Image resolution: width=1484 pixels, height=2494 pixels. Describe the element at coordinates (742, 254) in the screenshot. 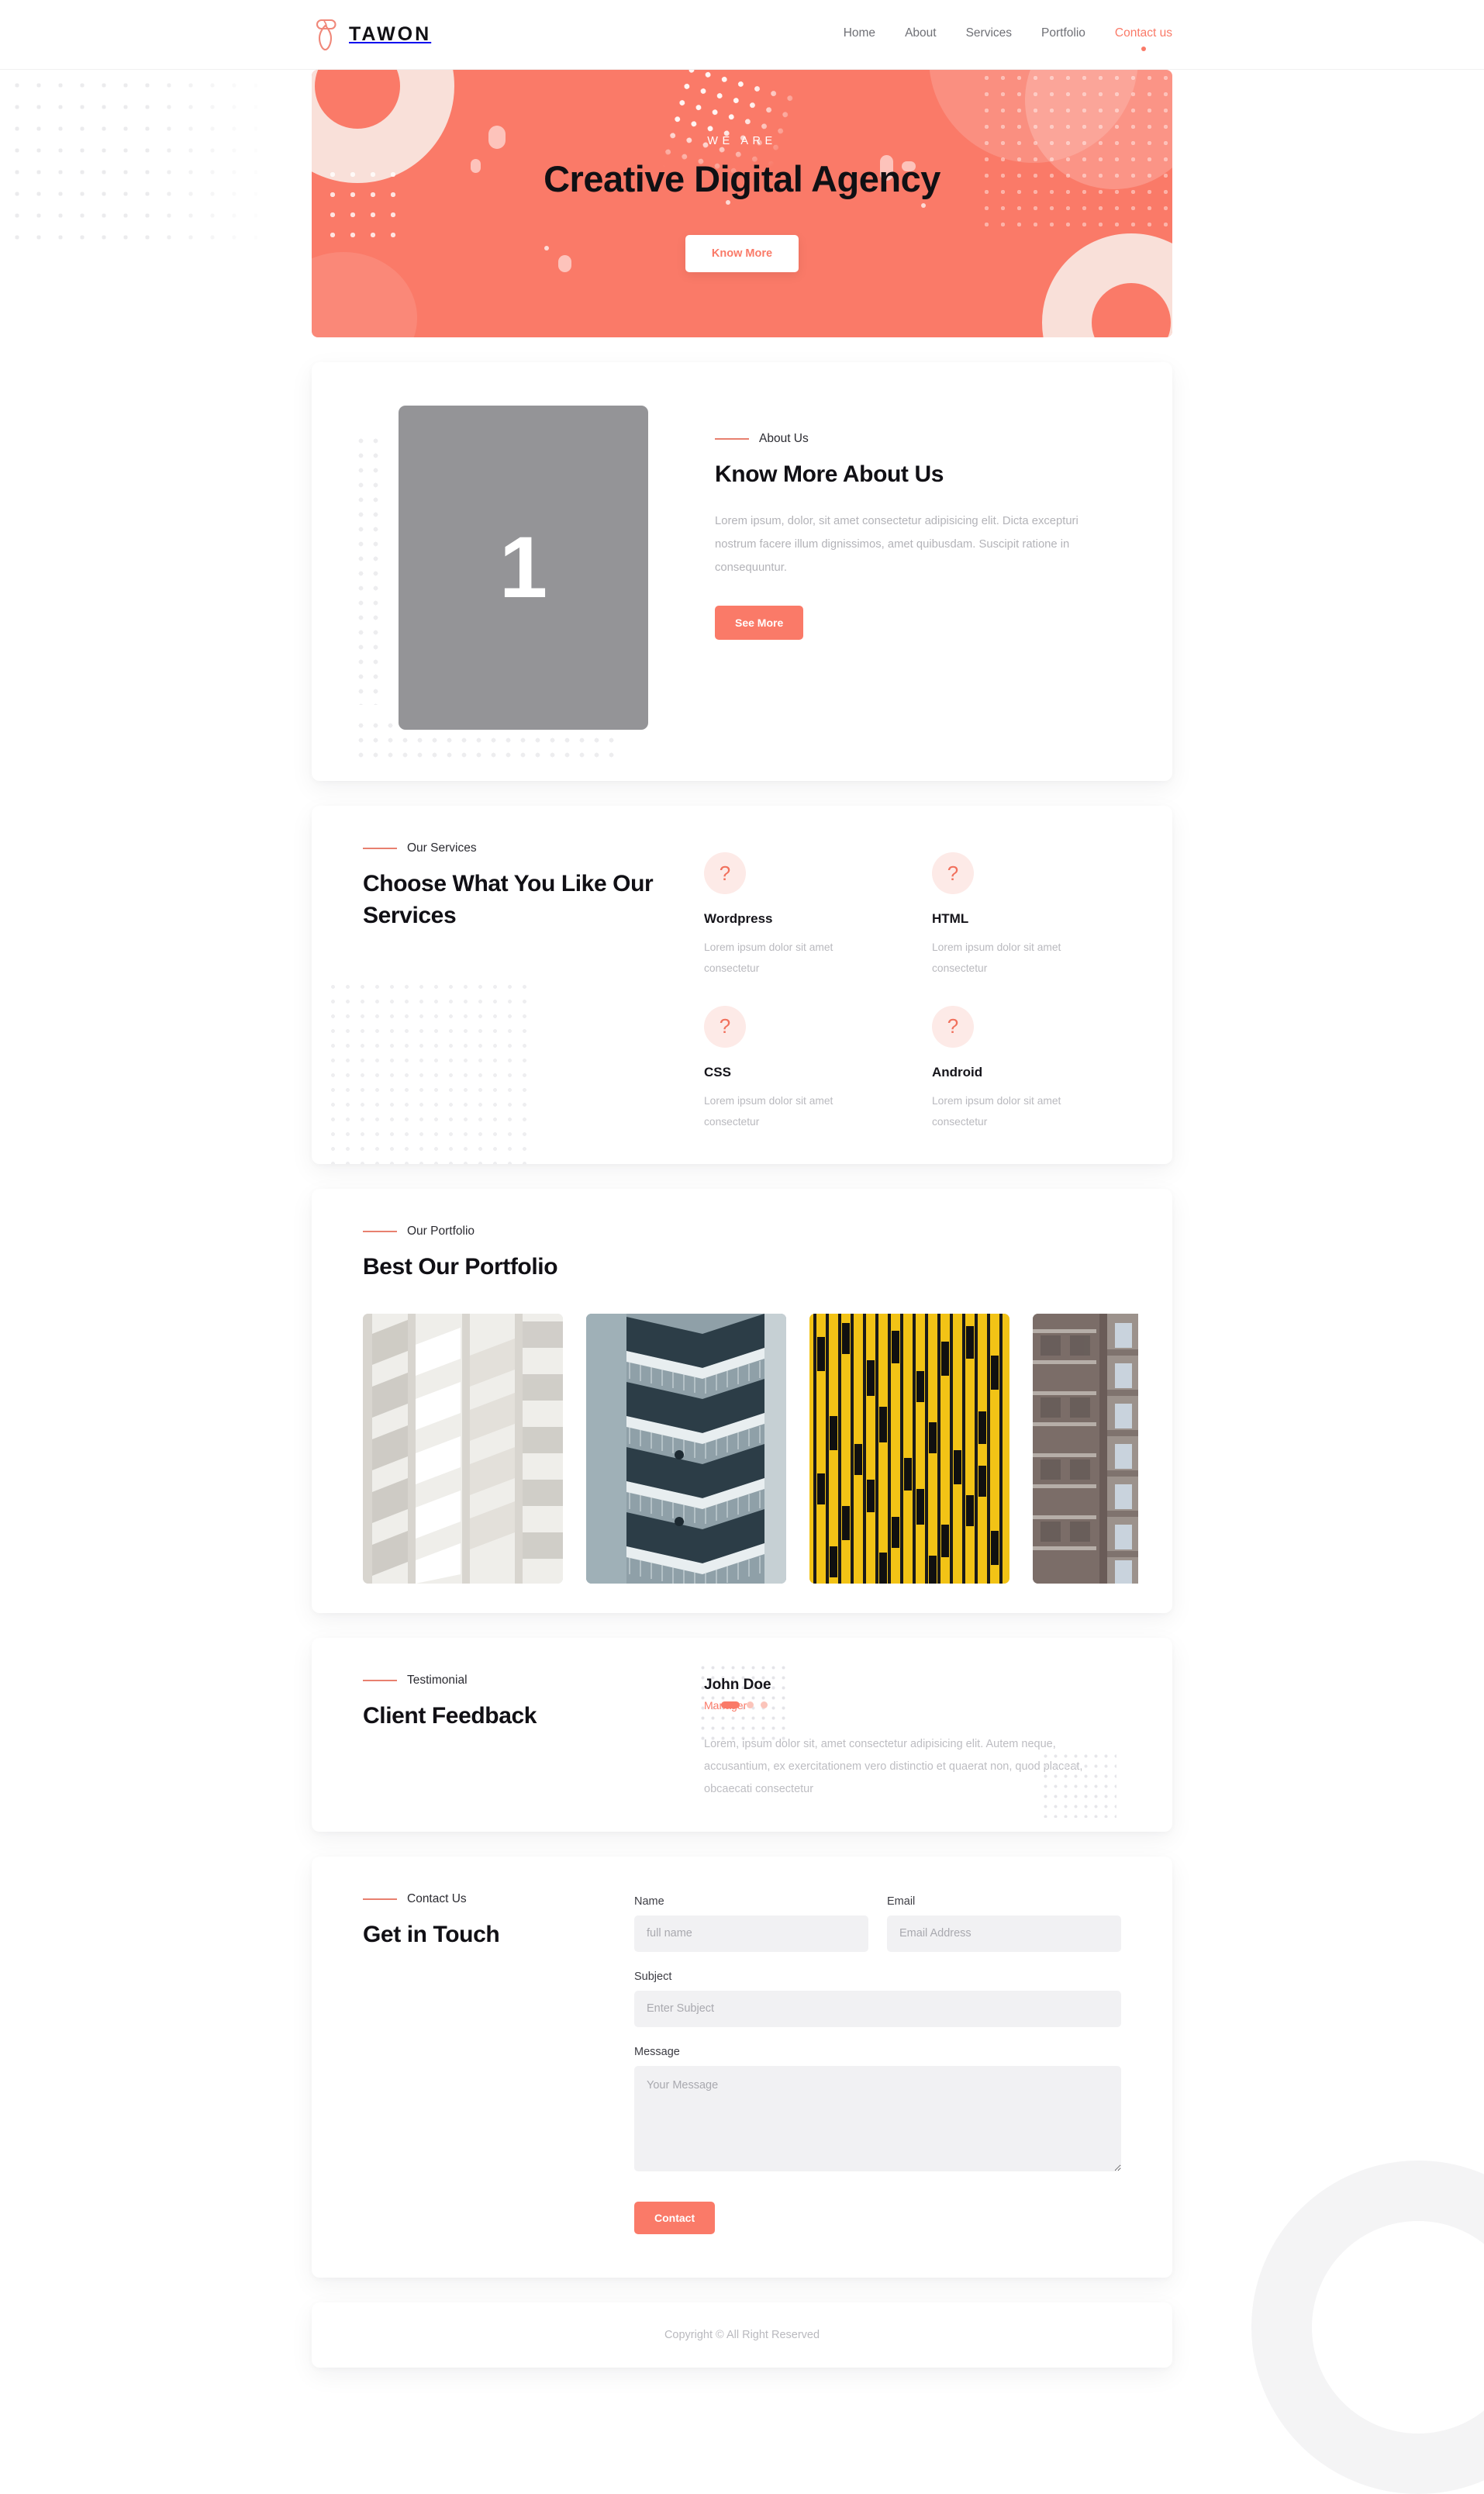

I see `know-more-button: Know More` at that location.